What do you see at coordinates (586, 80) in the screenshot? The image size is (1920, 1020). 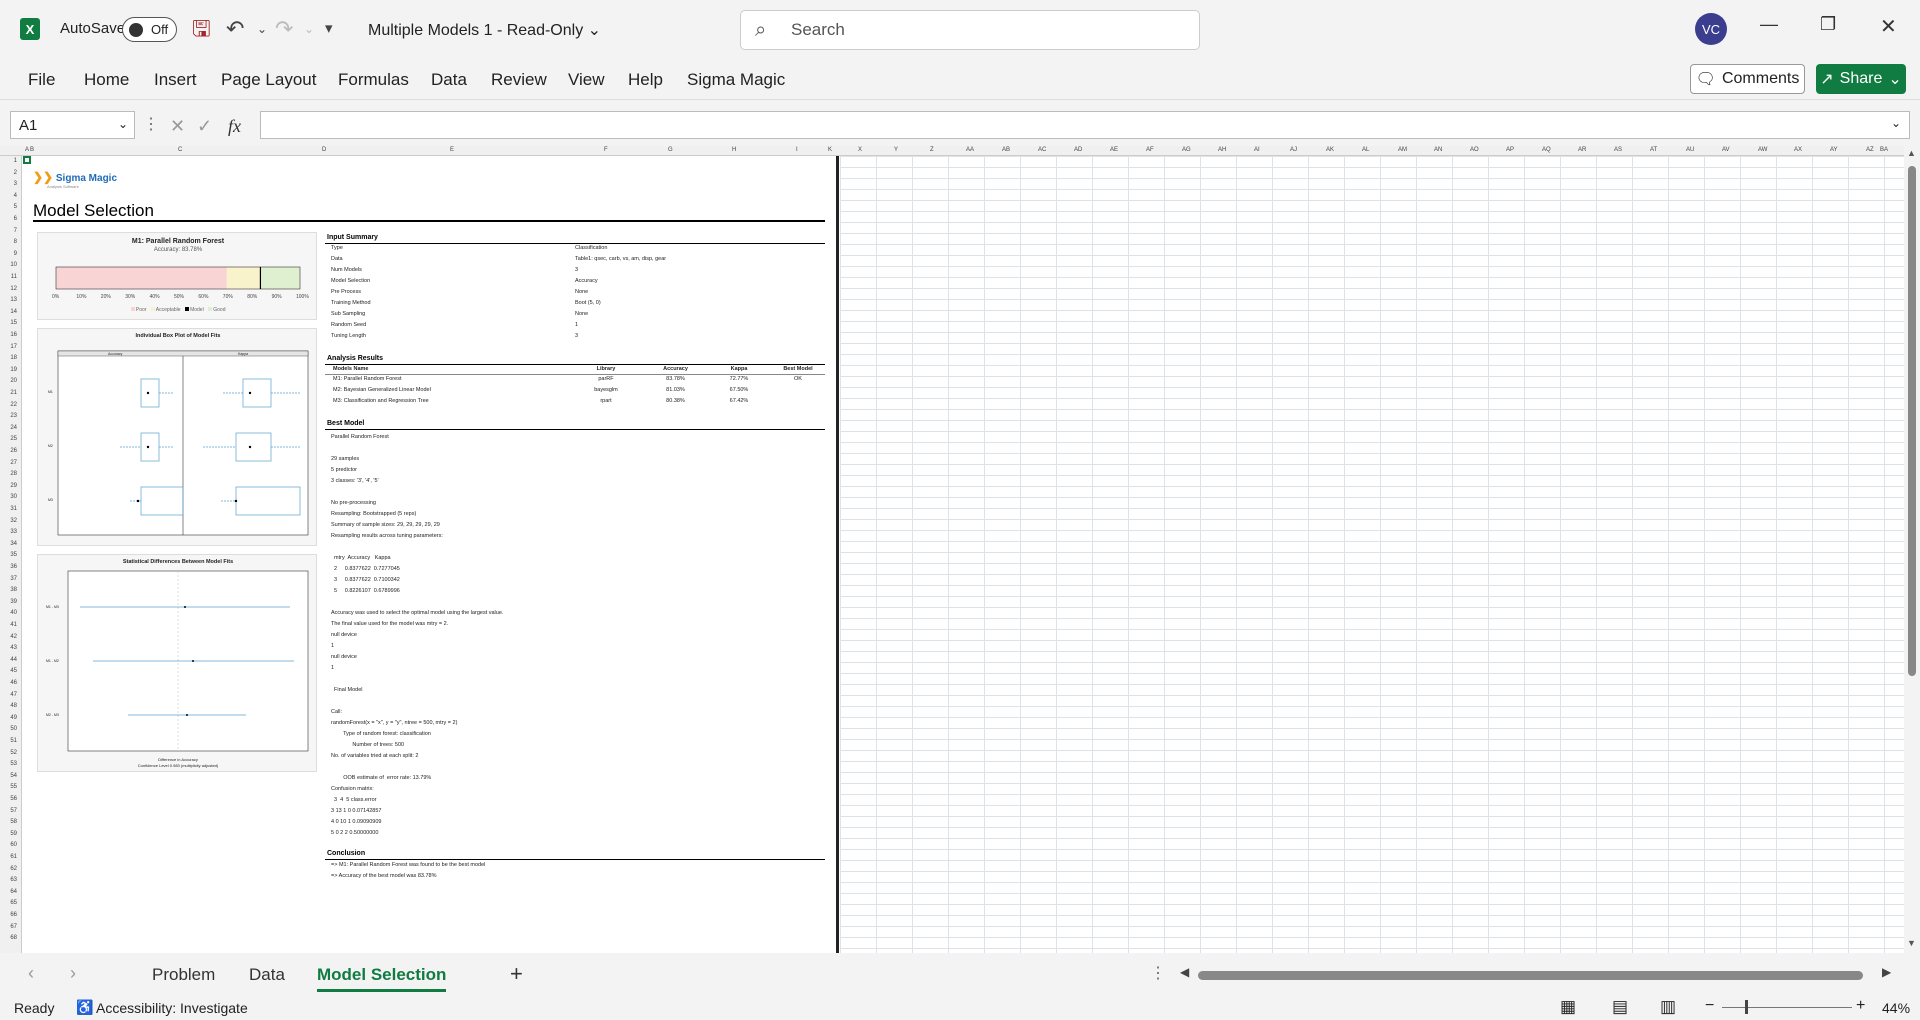 I see `tab-view: View` at bounding box center [586, 80].